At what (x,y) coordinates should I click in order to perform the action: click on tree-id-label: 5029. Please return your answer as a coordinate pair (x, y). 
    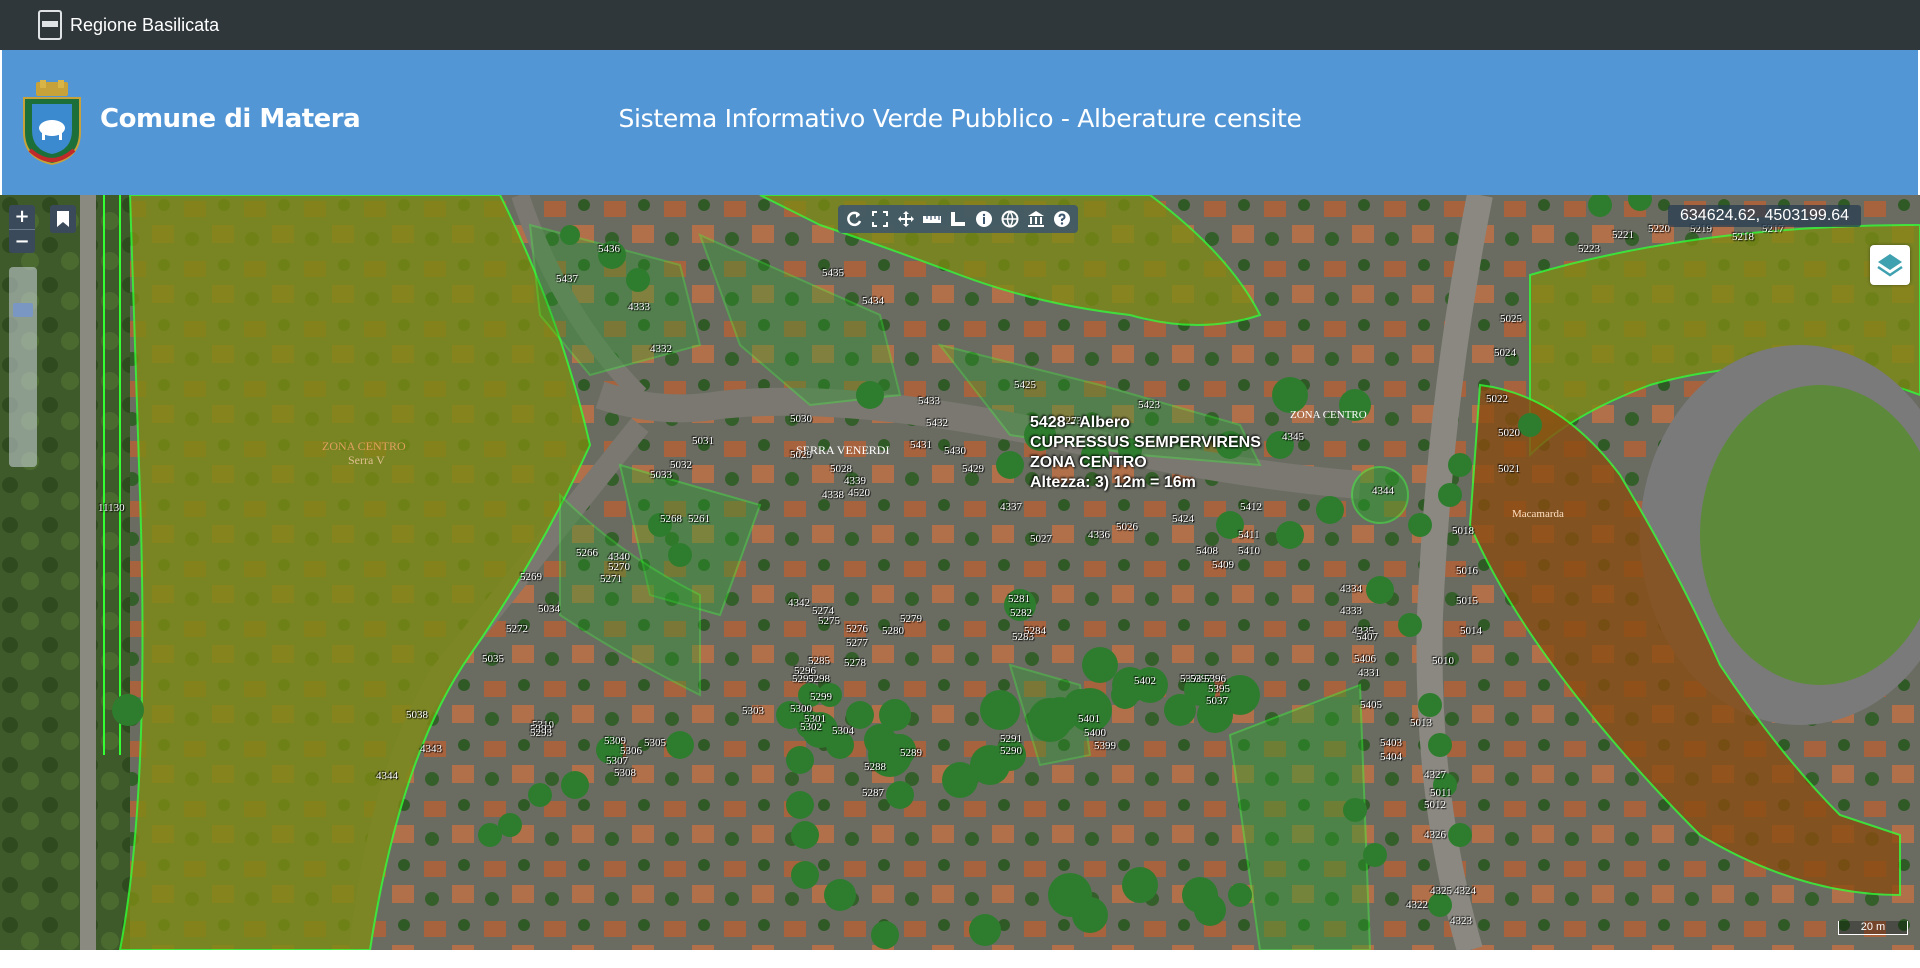
    Looking at the image, I should click on (801, 455).